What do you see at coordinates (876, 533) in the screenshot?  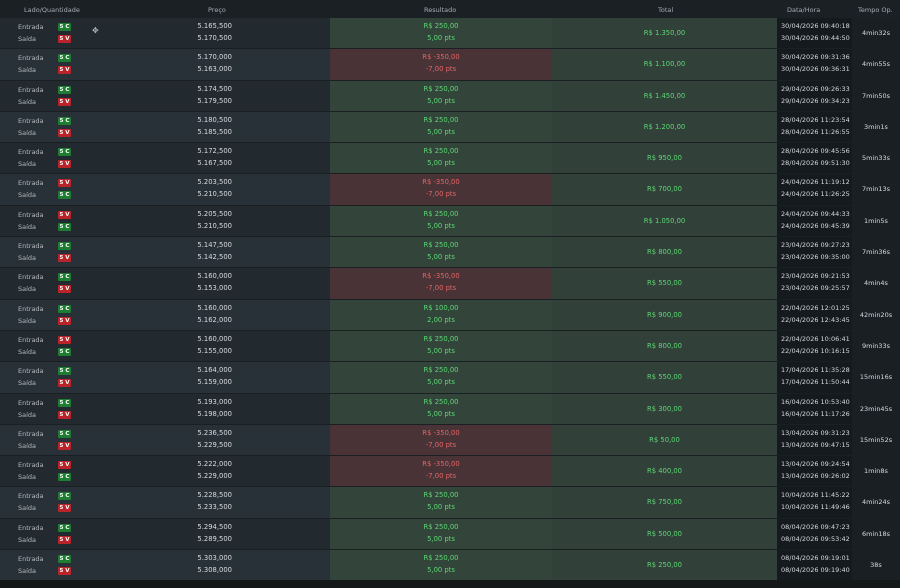 I see `duration-value: 6min18s` at bounding box center [876, 533].